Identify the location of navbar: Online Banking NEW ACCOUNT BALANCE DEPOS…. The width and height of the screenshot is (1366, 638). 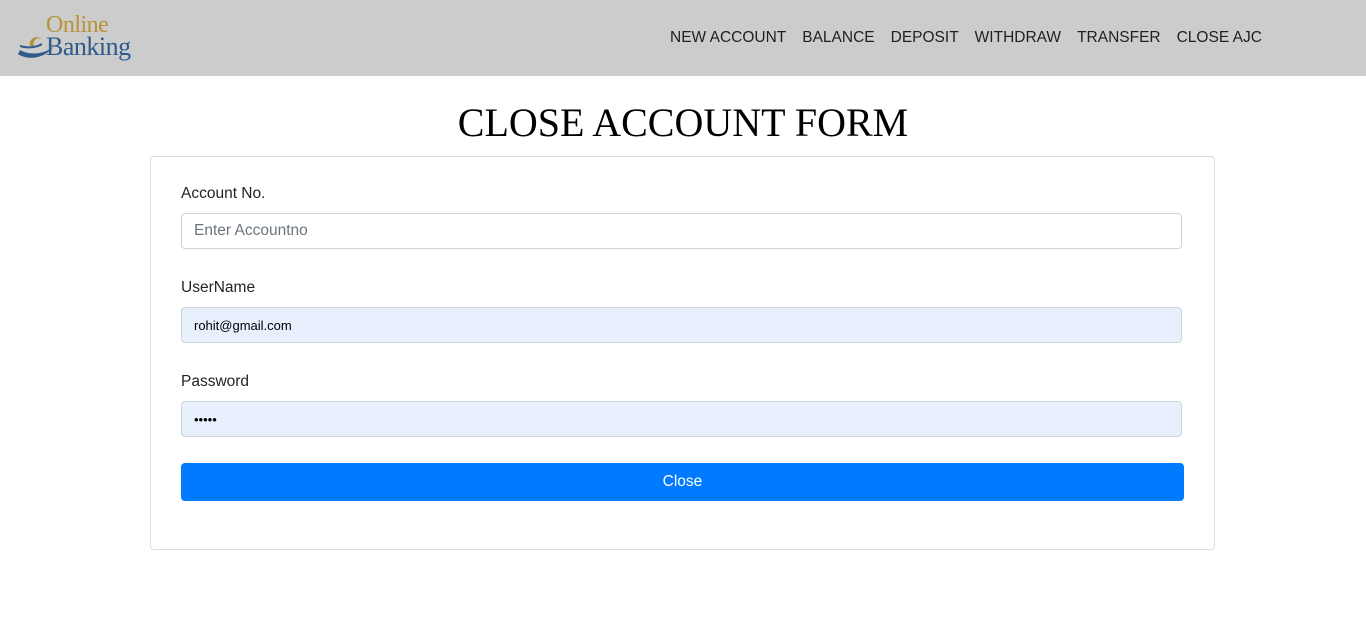
(683, 38).